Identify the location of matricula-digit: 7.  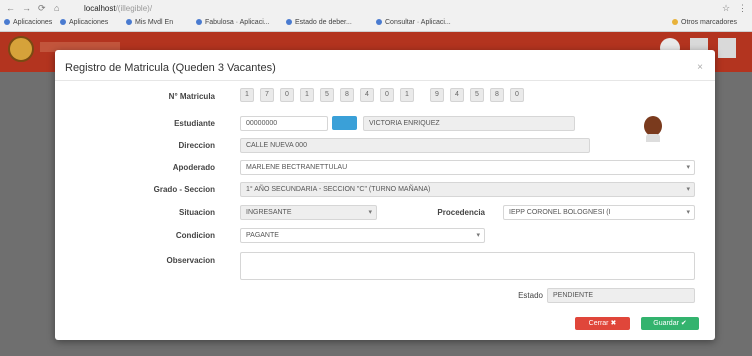
(267, 95).